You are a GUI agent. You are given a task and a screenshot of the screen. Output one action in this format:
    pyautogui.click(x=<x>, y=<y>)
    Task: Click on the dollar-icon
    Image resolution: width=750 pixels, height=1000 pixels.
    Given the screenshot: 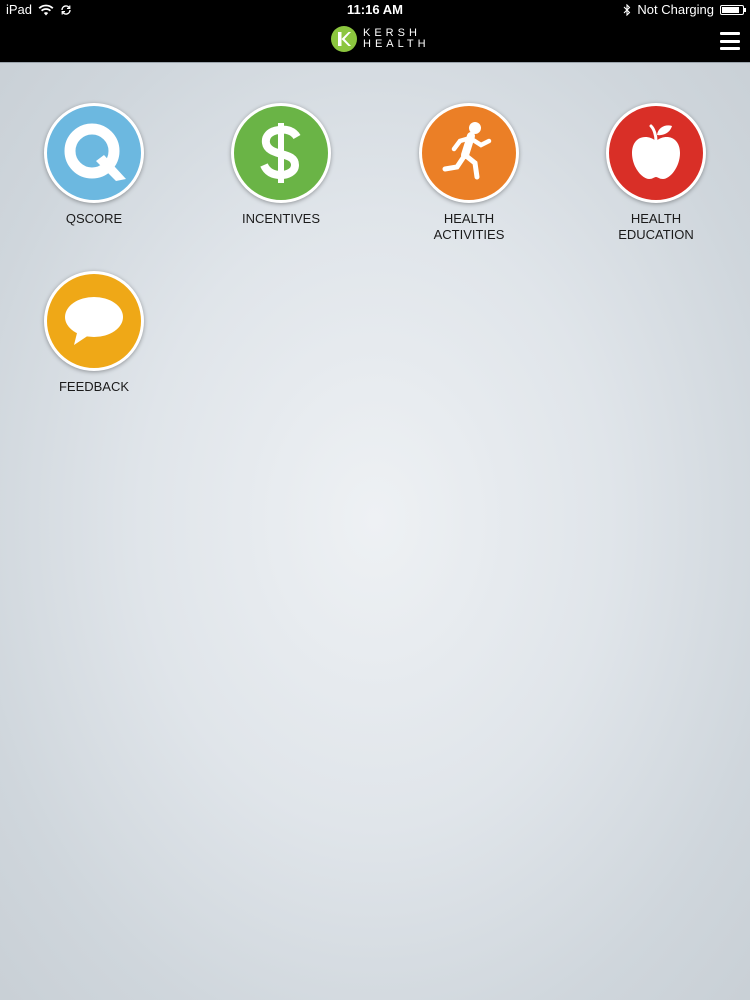 What is the action you would take?
    pyautogui.click(x=281, y=153)
    